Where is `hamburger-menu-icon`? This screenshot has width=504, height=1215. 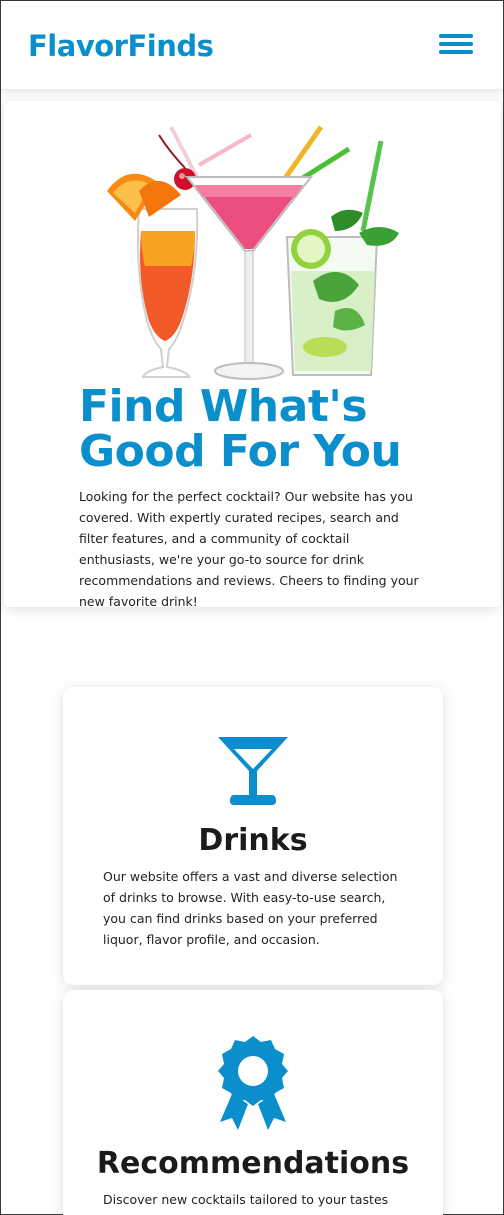
hamburger-menu-icon is located at coordinates (457, 46).